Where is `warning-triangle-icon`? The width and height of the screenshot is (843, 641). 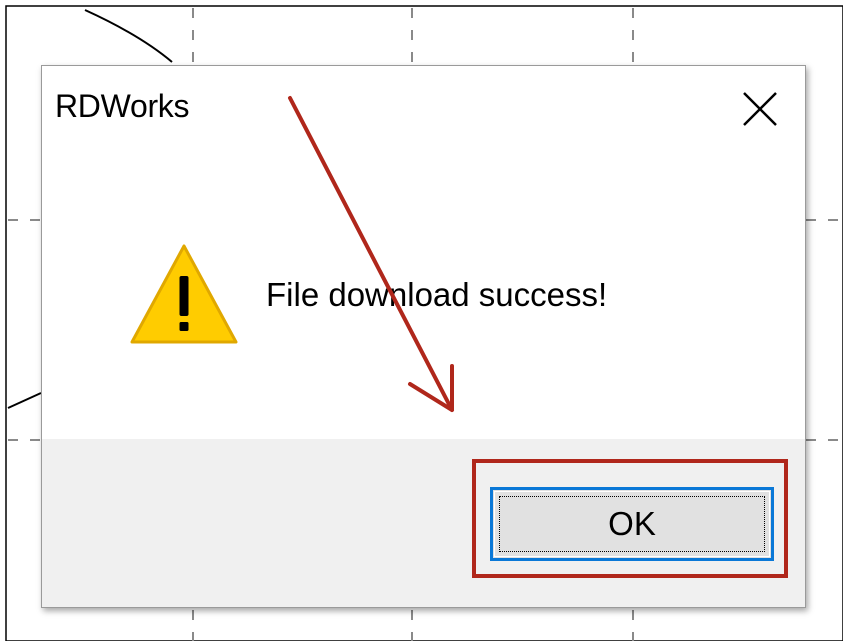
warning-triangle-icon is located at coordinates (184, 294).